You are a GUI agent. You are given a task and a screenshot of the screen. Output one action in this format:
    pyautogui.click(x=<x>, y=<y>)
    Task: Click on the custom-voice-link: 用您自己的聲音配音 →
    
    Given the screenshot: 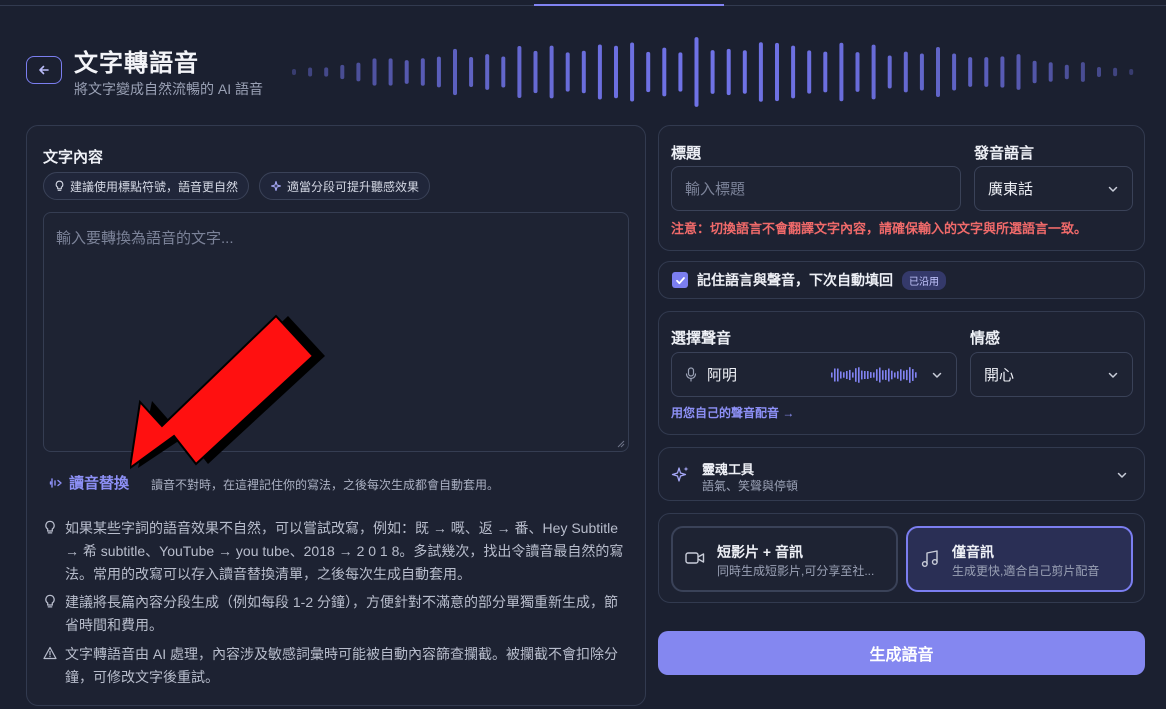 What is the action you would take?
    pyautogui.click(x=732, y=412)
    